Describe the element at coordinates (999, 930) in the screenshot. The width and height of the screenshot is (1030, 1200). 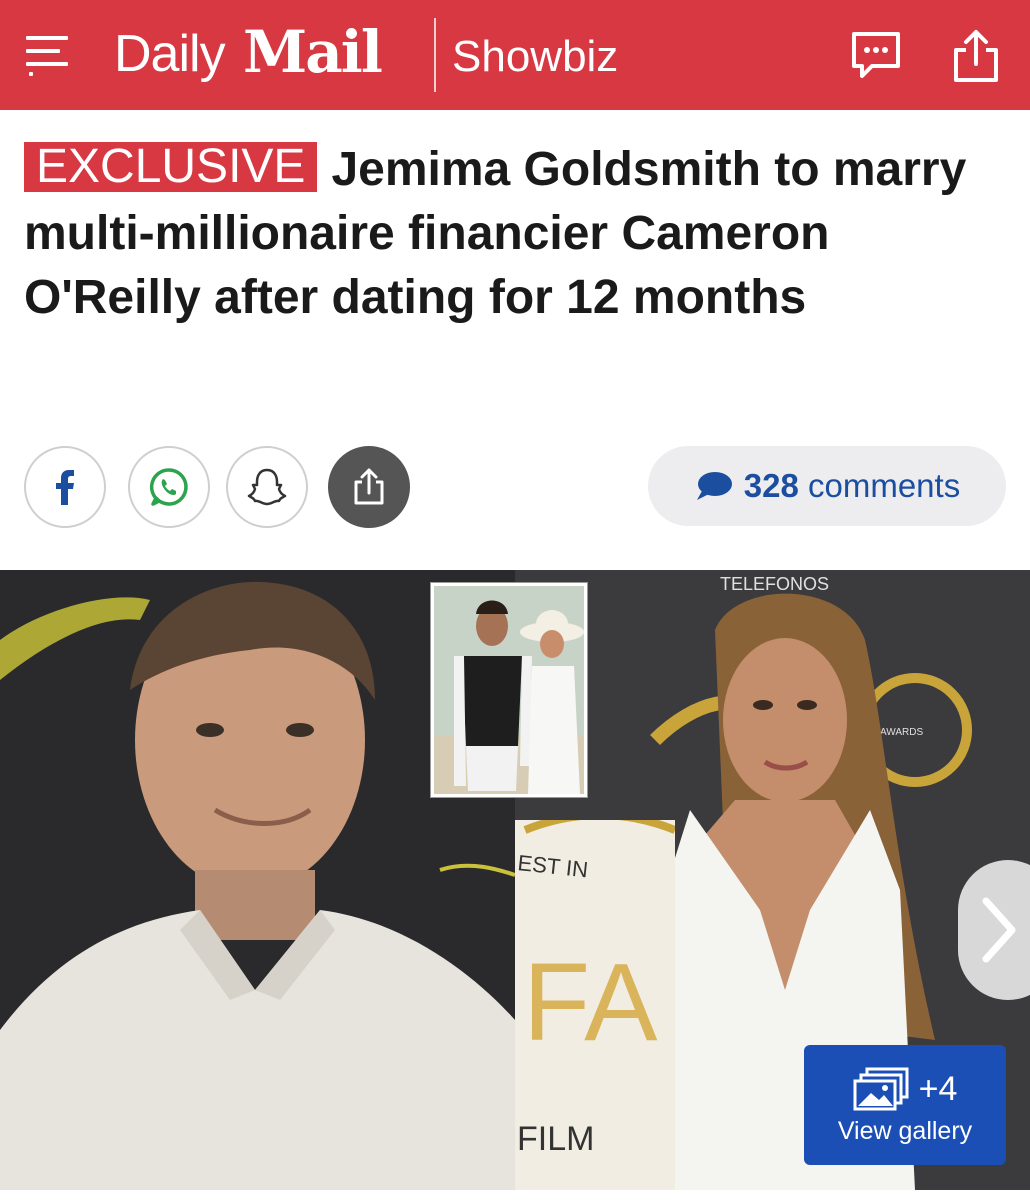
I see `chevron-right-icon` at that location.